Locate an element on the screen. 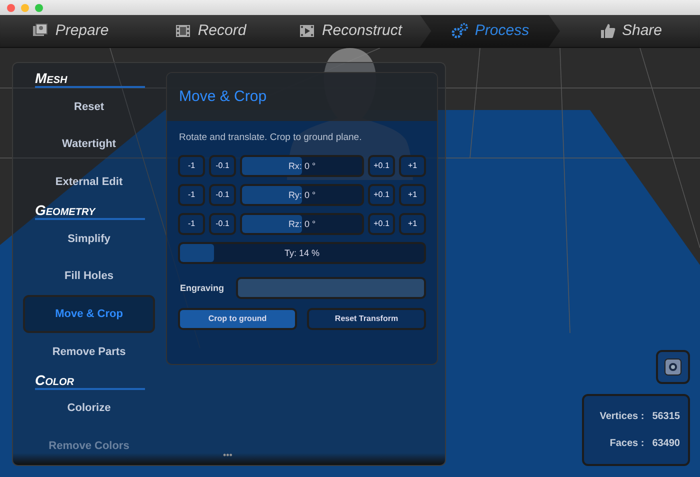 This screenshot has width=700, height=477. sidebar-item: Fill Holes is located at coordinates (89, 277).